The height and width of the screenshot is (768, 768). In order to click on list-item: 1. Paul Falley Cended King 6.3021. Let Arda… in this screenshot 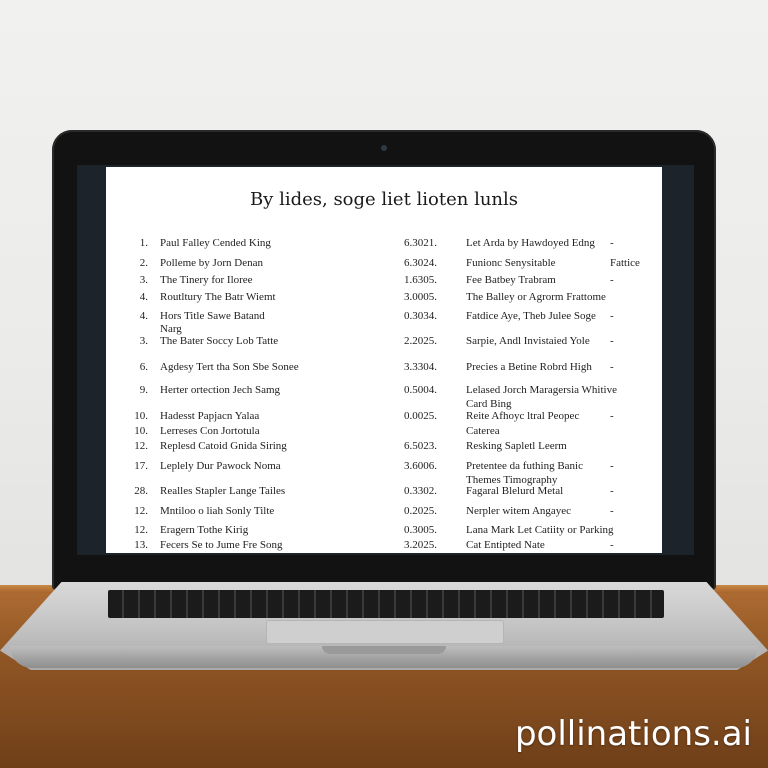, I will do `click(384, 246)`.